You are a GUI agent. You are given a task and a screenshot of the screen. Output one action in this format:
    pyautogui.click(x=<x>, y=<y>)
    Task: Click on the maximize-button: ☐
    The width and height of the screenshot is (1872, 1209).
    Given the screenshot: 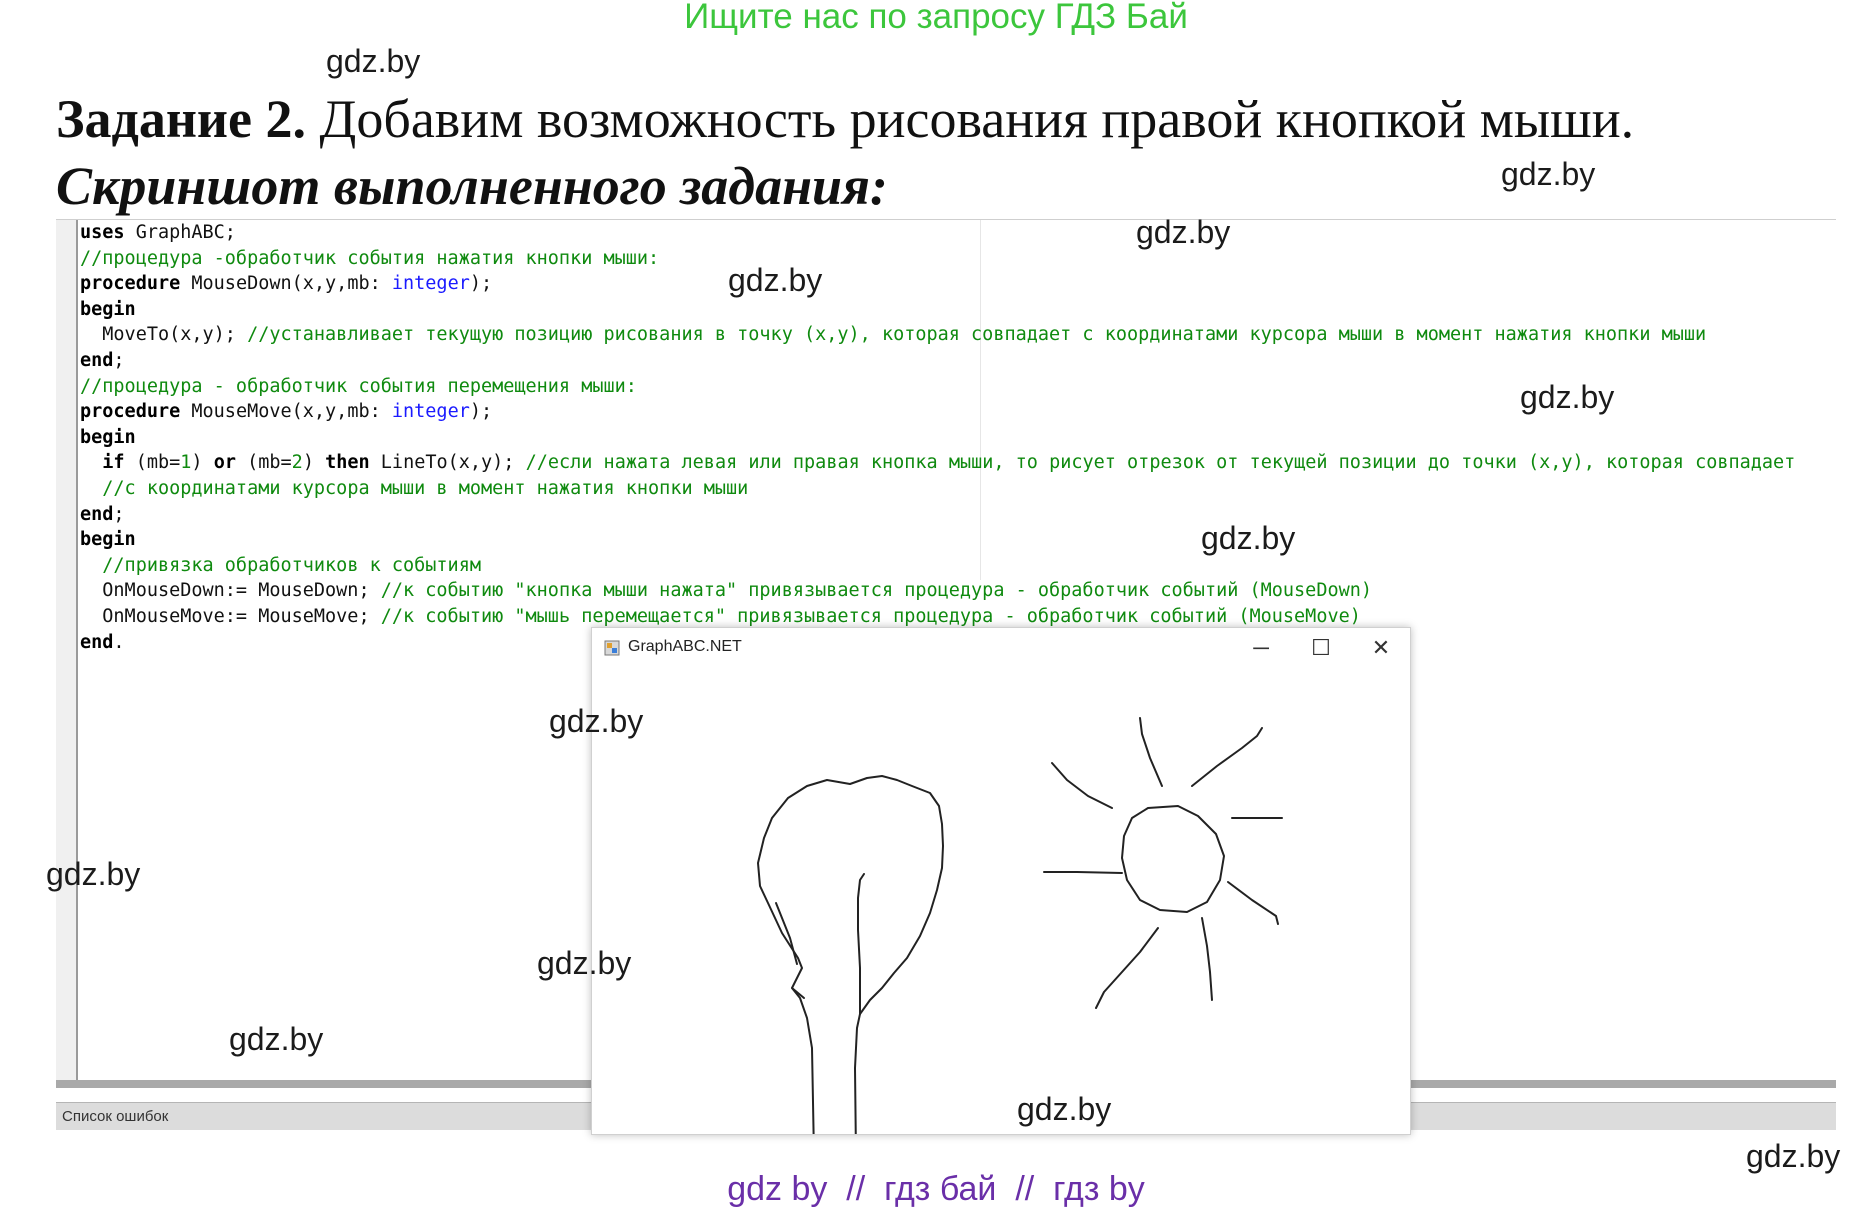 What is the action you would take?
    pyautogui.click(x=1321, y=648)
    